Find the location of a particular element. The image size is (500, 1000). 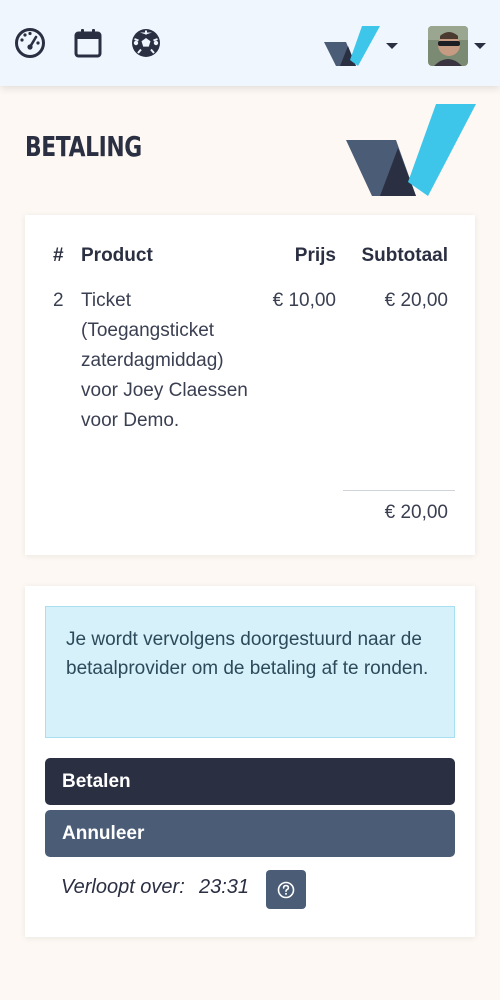

order-row-qty: 2 is located at coordinates (58, 300).